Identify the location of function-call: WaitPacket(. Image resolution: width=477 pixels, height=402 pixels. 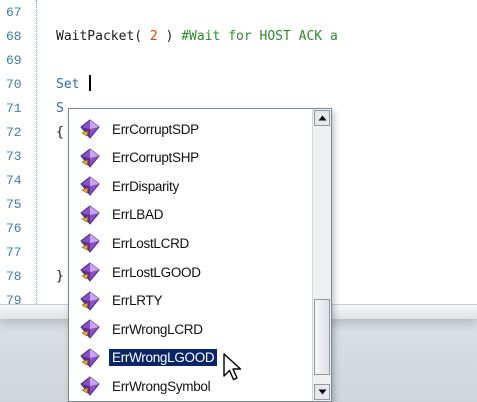
(103, 36).